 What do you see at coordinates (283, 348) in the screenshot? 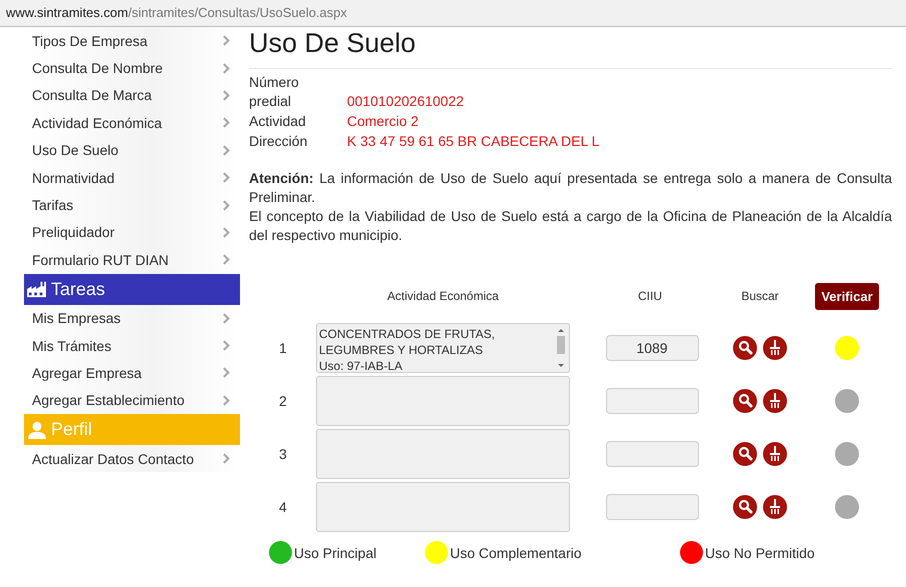
I see `row-number: 1` at bounding box center [283, 348].